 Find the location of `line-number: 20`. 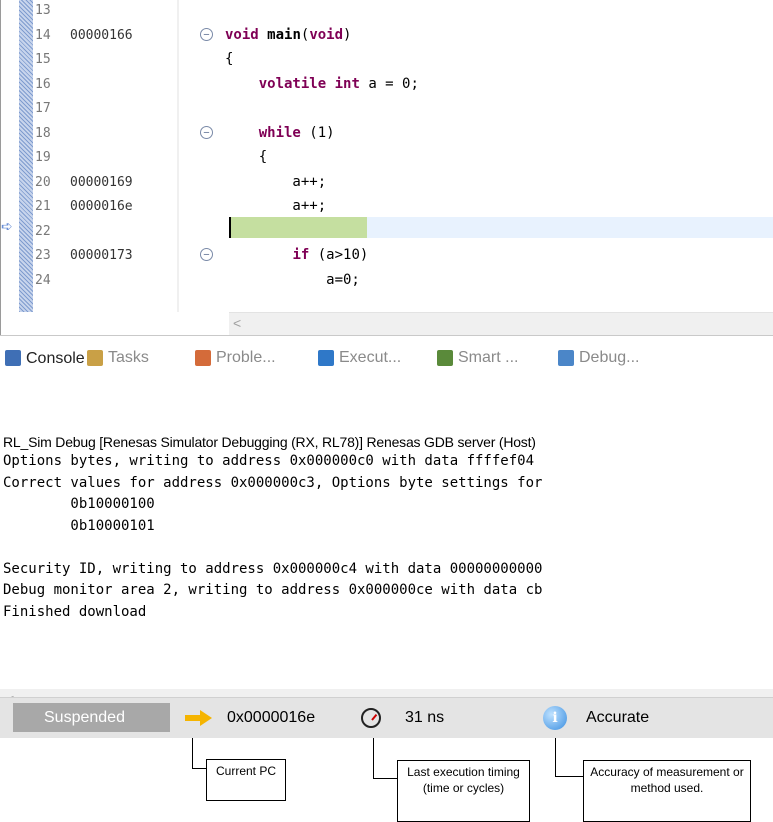

line-number: 20 is located at coordinates (43, 182).